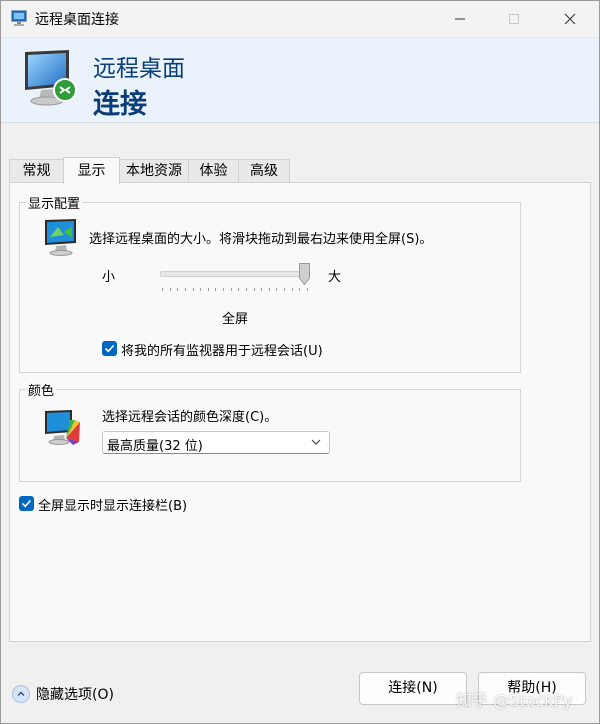  I want to click on close-button, so click(570, 19).